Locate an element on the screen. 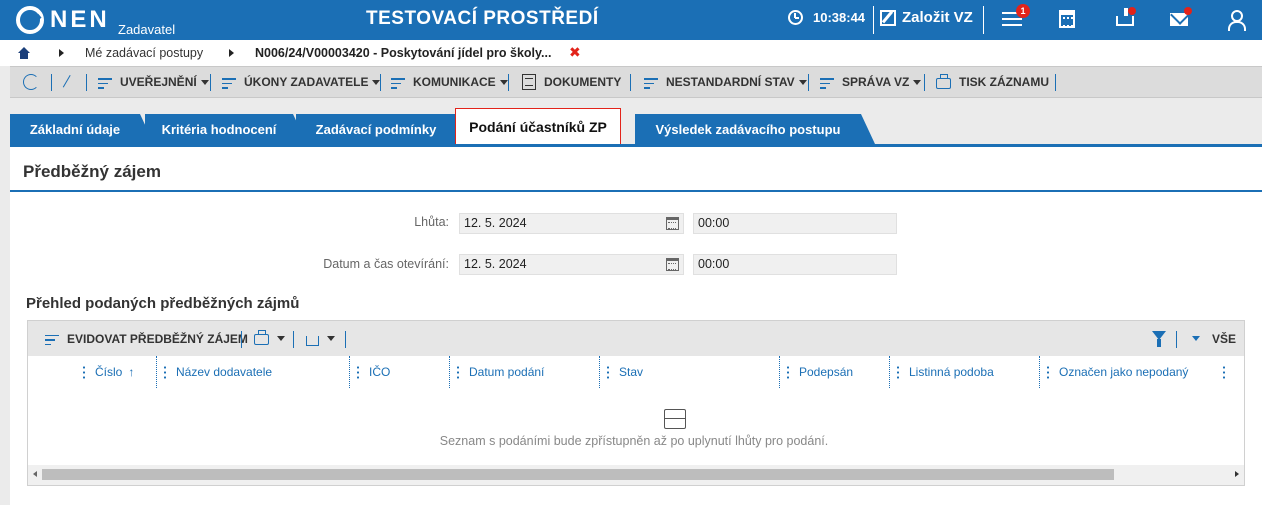 Image resolution: width=1262 pixels, height=505 pixels. empty-tray-icon is located at coordinates (675, 419).